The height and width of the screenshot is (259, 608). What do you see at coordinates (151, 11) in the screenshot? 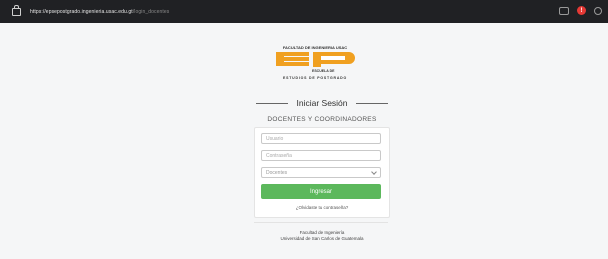
I see `url-path: /login_docentes` at bounding box center [151, 11].